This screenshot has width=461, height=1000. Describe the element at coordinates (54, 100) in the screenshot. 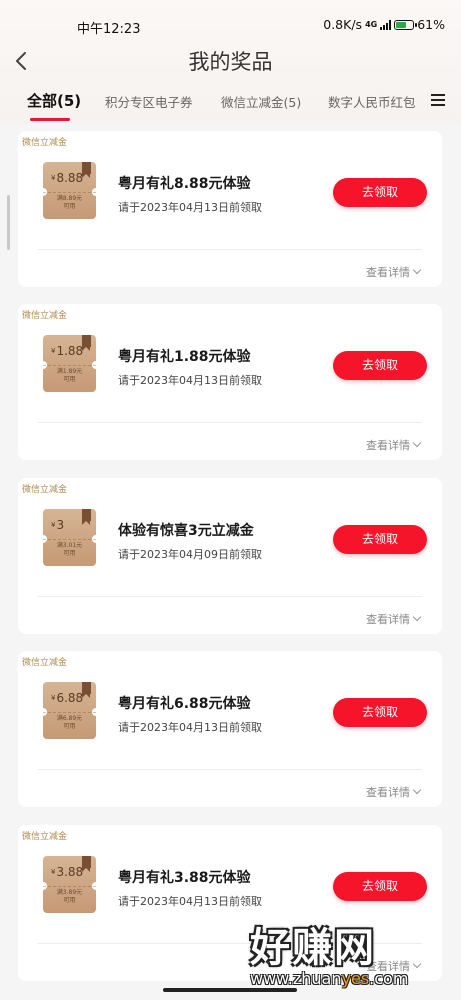

I see `tab-all: 全部(5)` at that location.